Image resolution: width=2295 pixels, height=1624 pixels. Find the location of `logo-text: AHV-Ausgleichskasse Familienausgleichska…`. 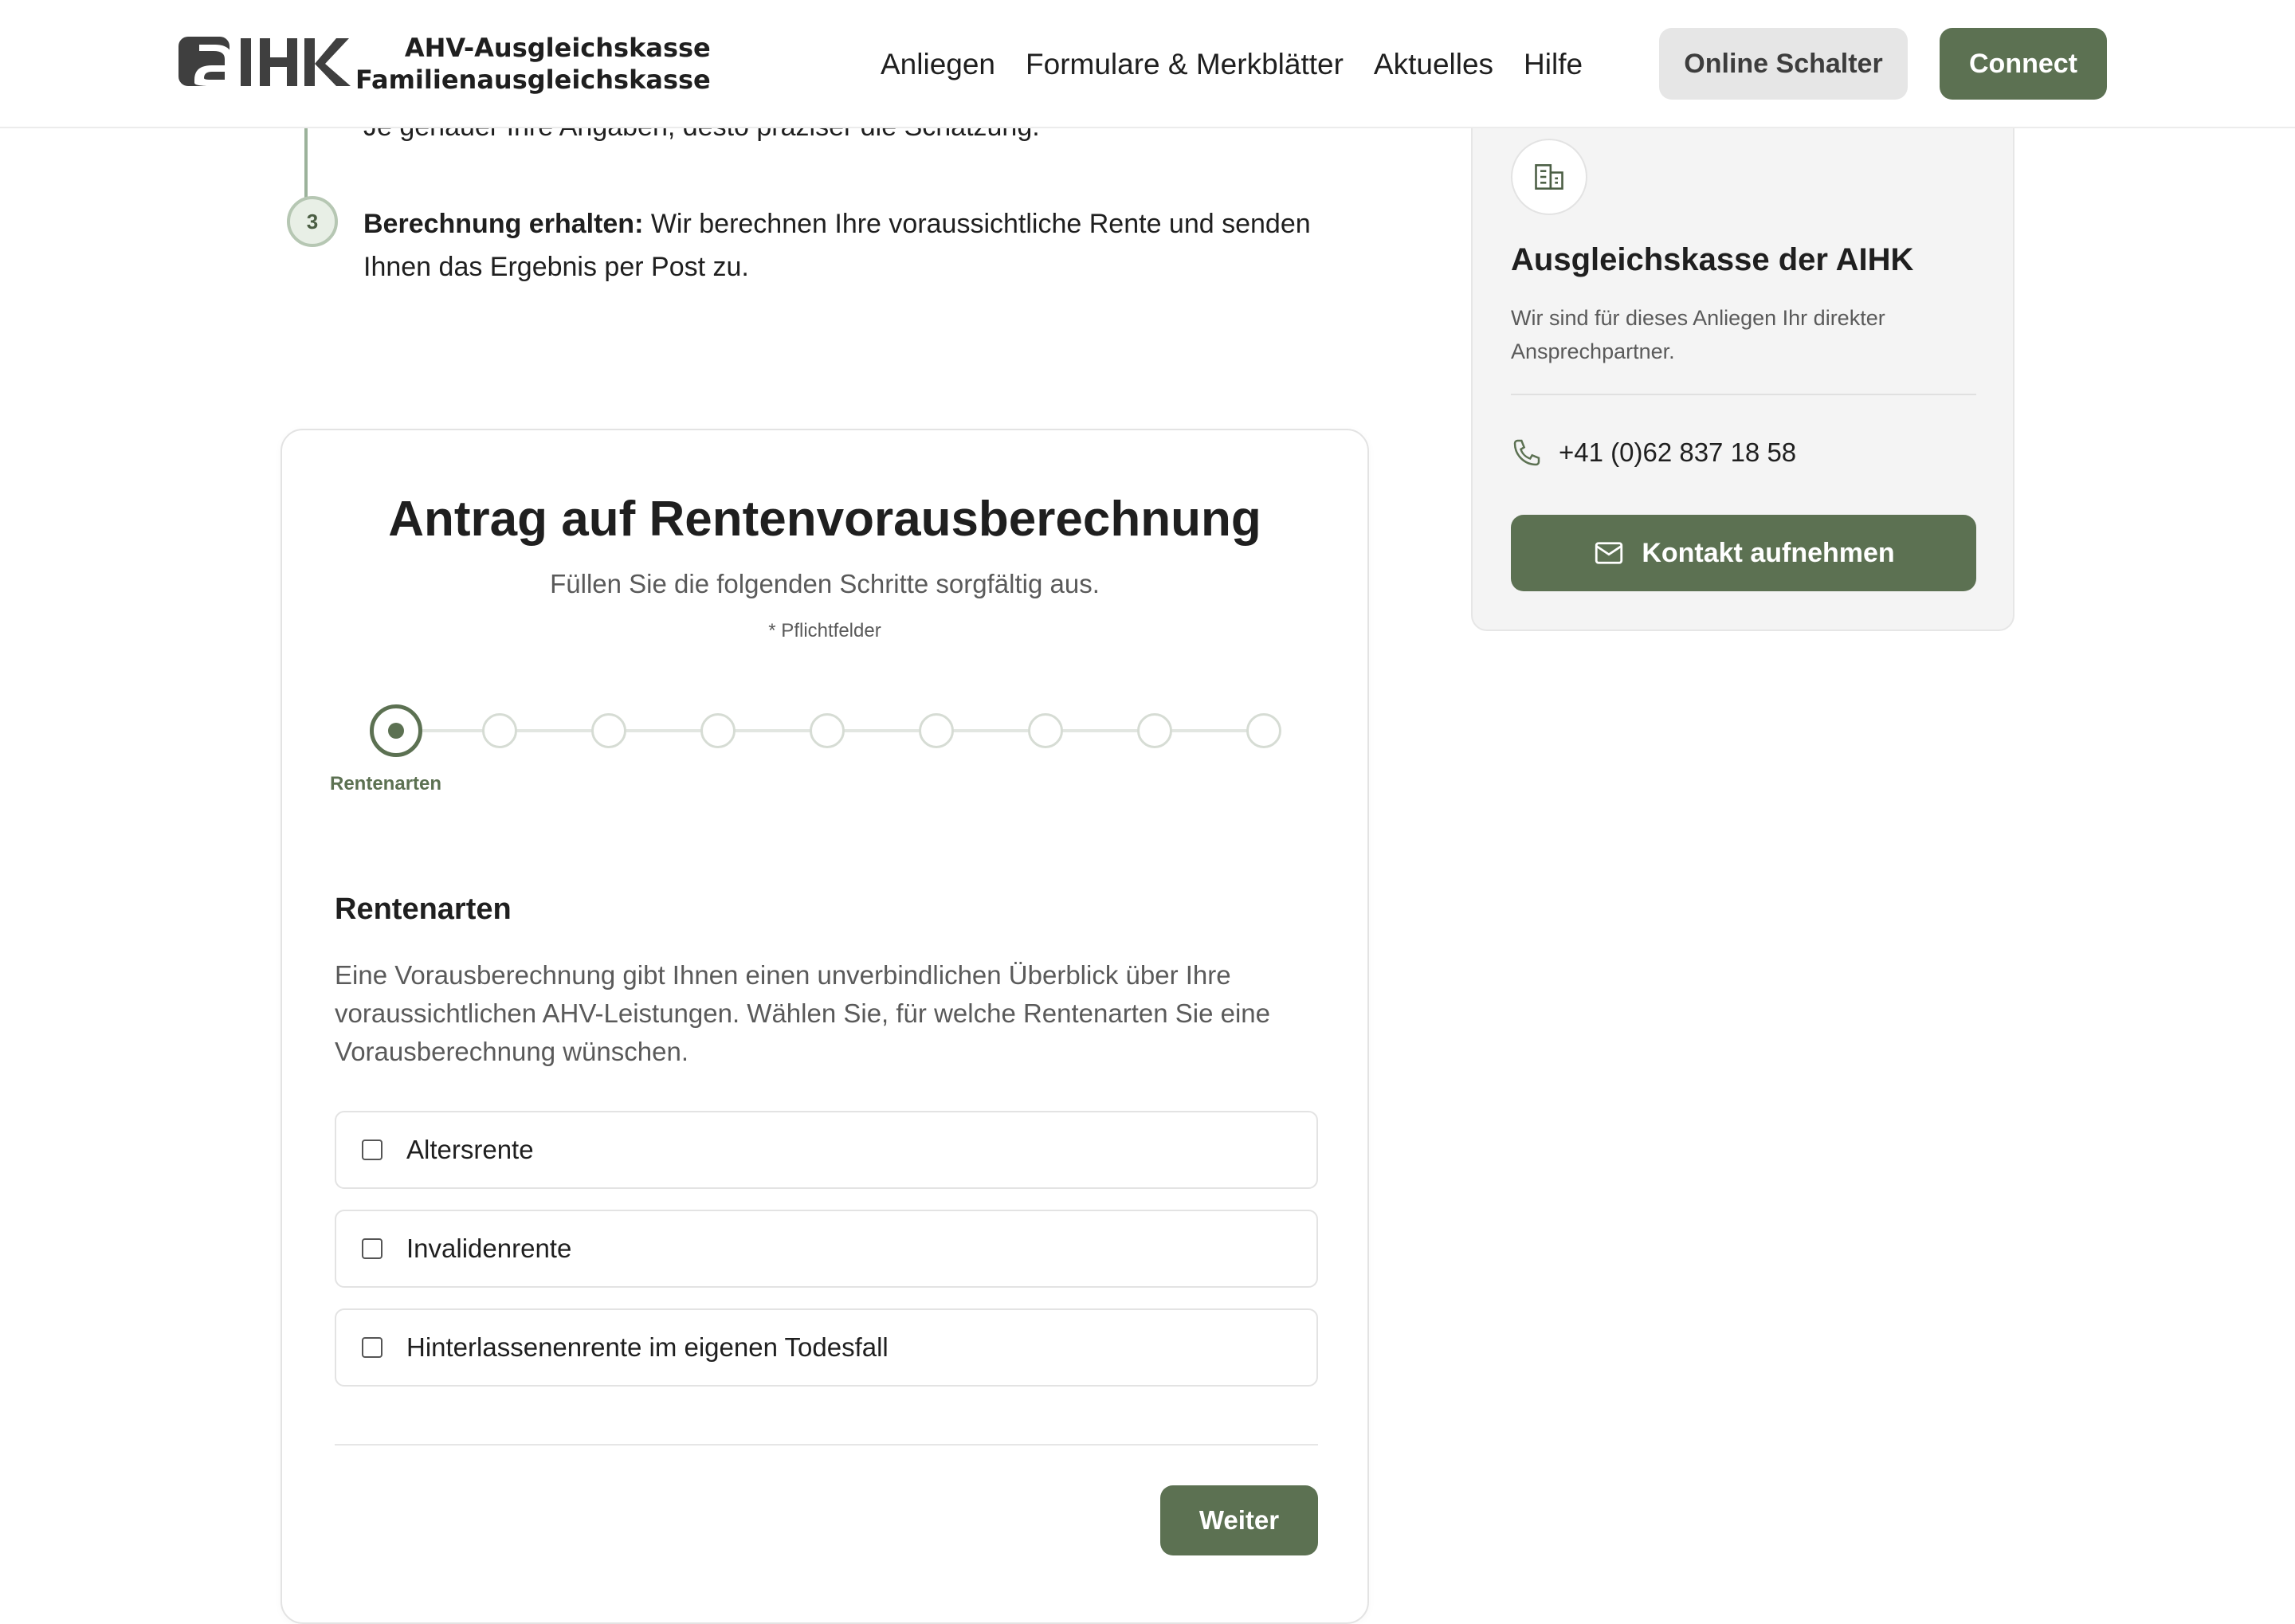

logo-text: AHV-Ausgleichskasse Familienausgleichska… is located at coordinates (533, 64).